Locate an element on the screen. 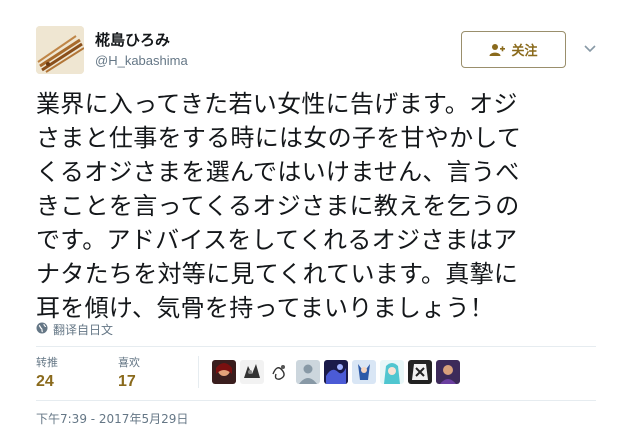 The image size is (633, 432). tweet-line: さまと仕事をする時には女の子を甘やかして is located at coordinates (279, 138).